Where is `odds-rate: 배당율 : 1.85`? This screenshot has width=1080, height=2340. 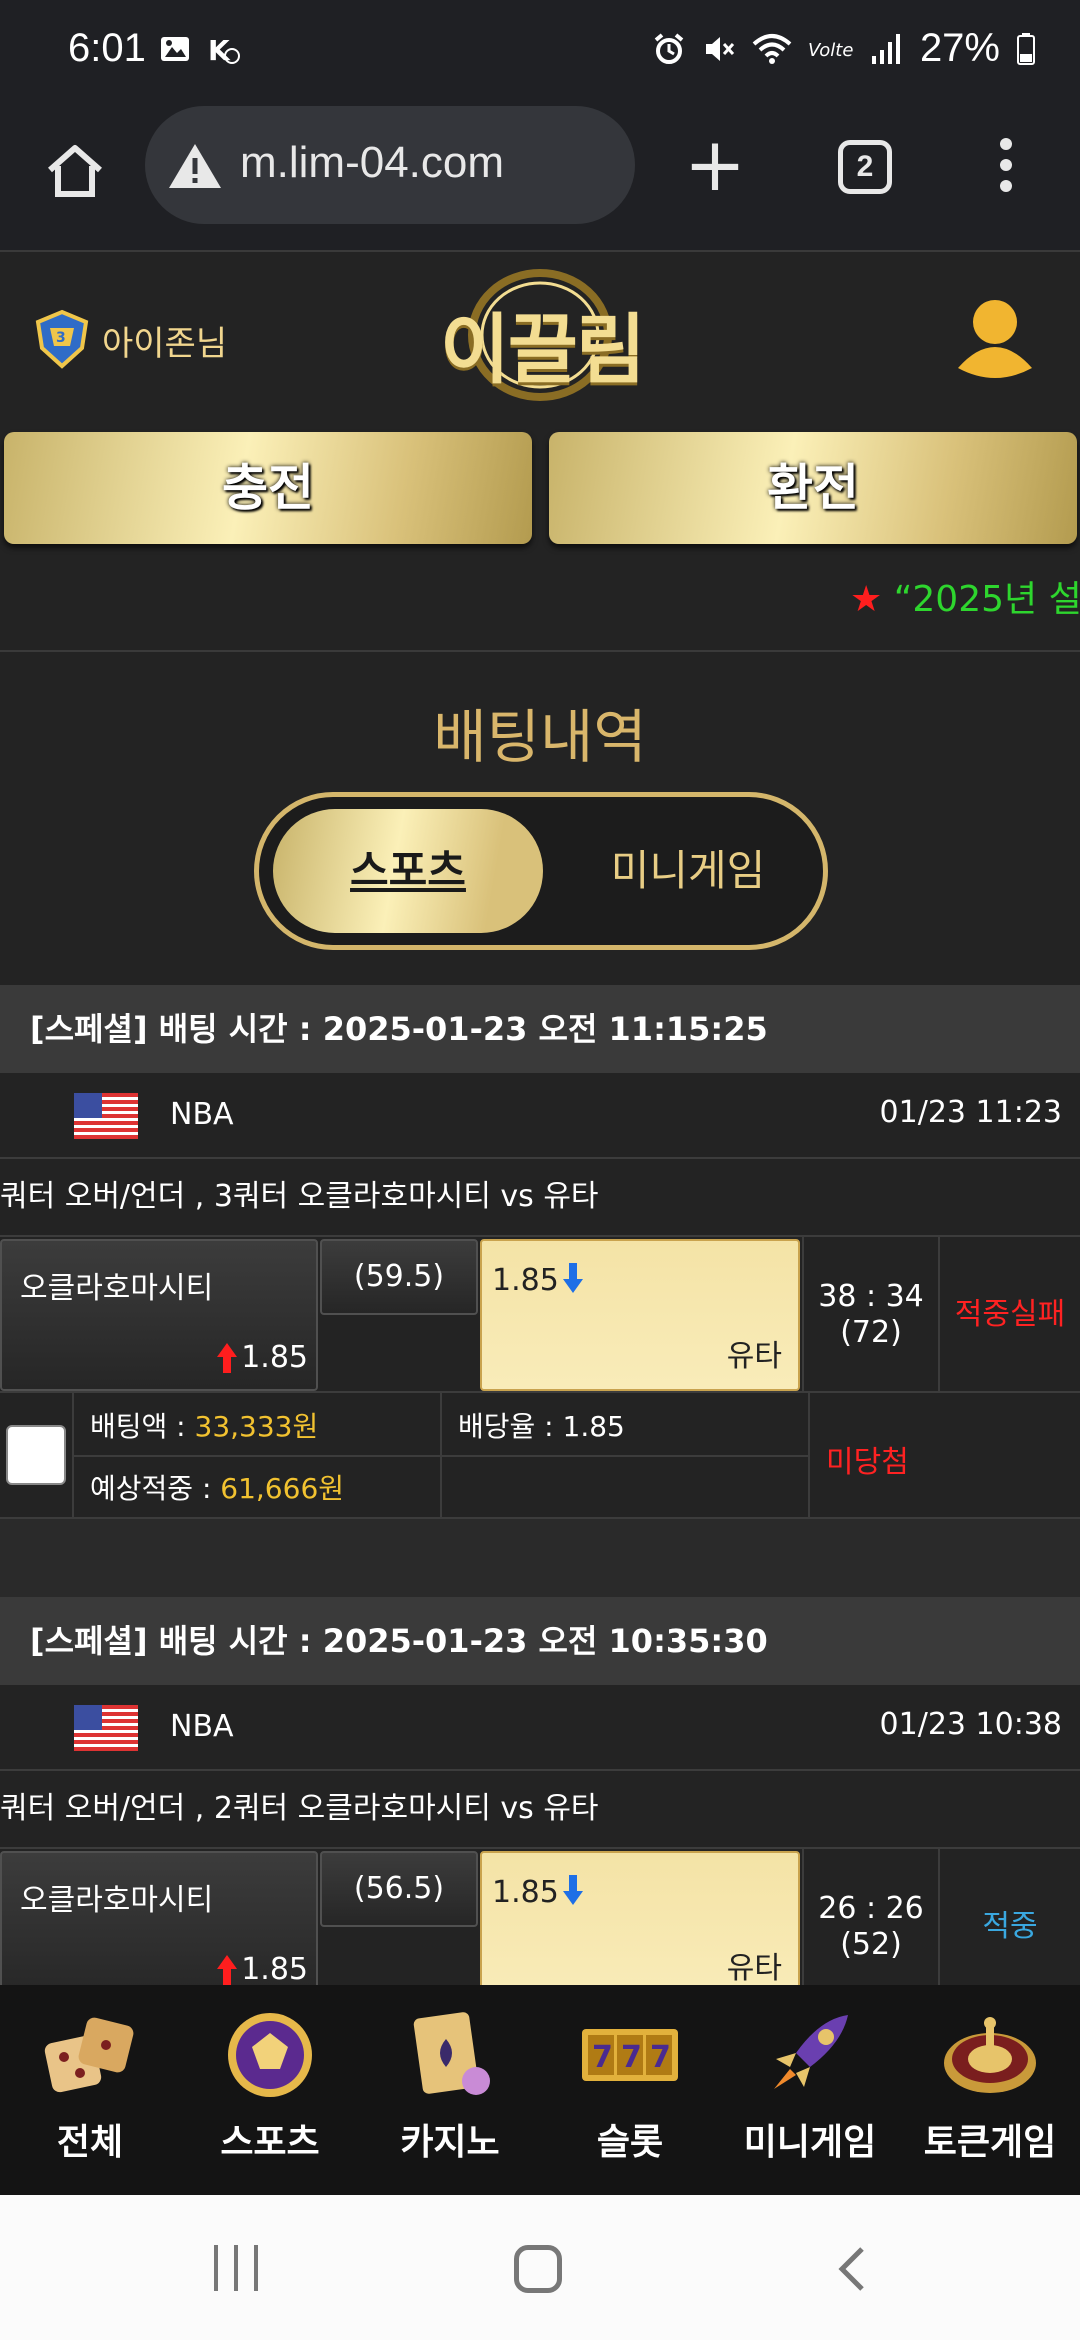 odds-rate: 배당율 : 1.85 is located at coordinates (541, 1426).